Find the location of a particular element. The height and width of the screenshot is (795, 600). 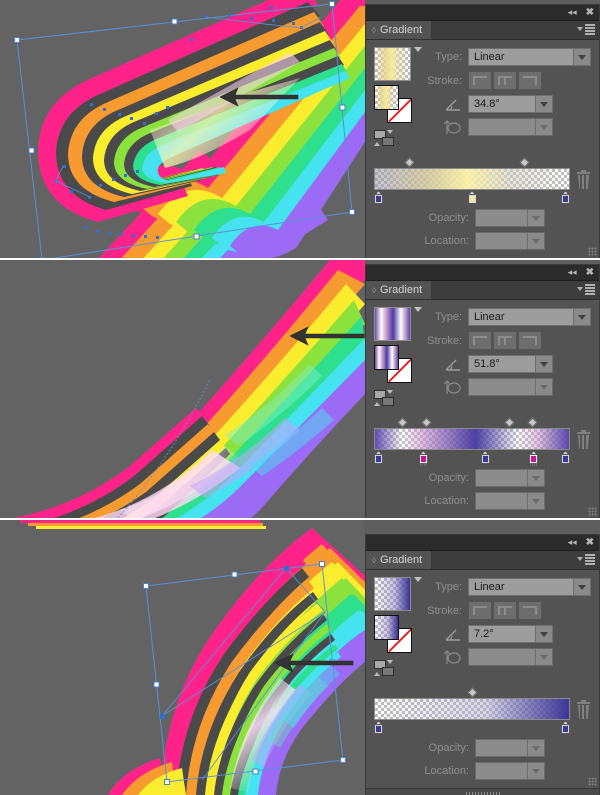

type-select-1: Linear is located at coordinates (529, 57).